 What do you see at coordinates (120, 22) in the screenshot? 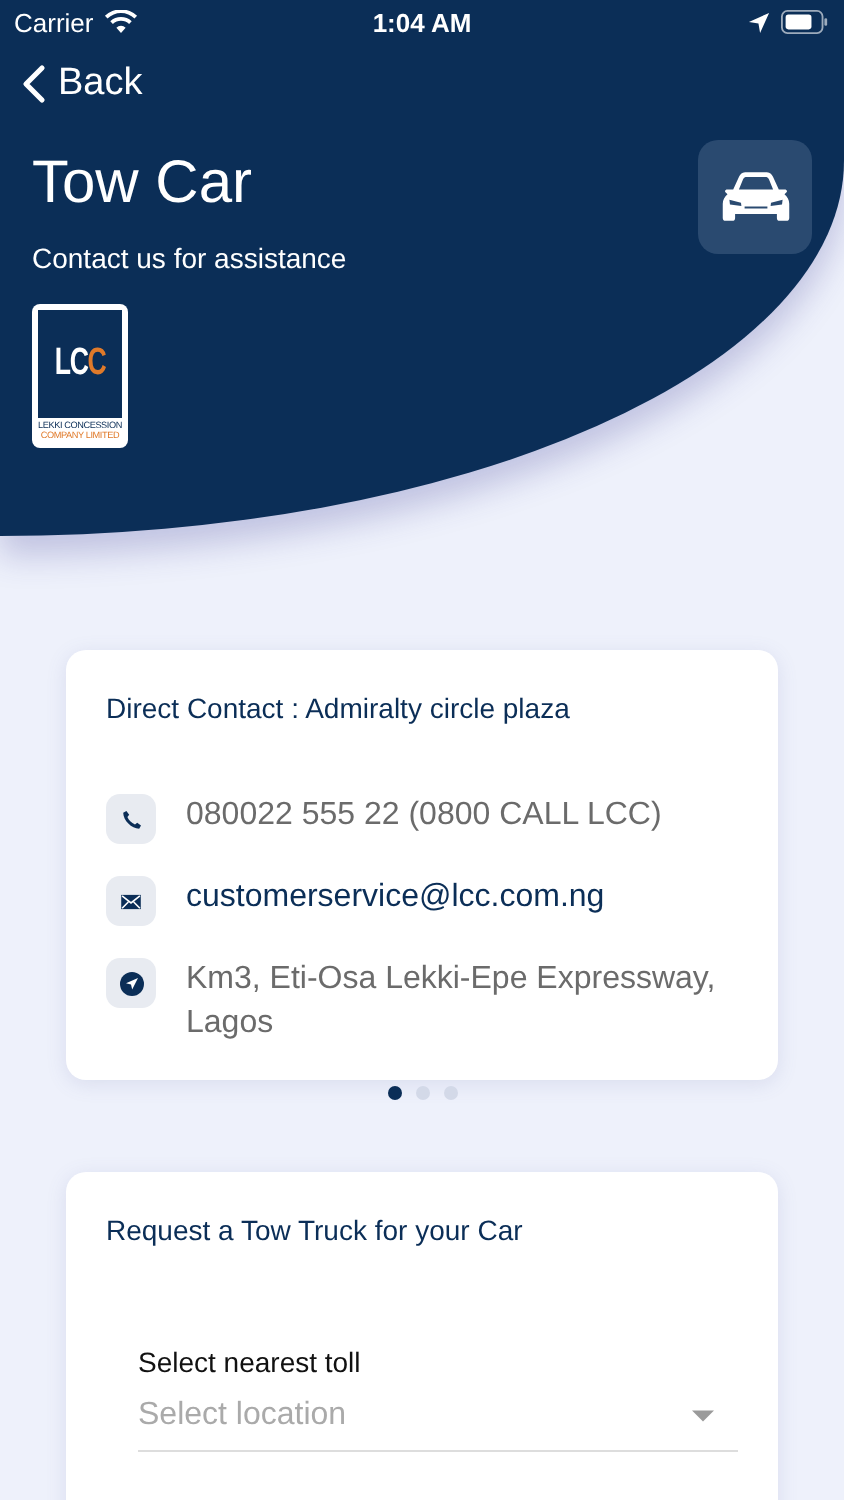
I see `wifi-icon` at bounding box center [120, 22].